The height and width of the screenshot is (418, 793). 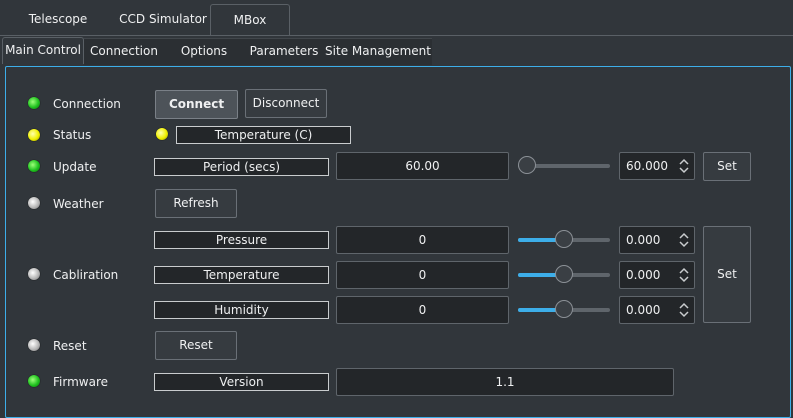 What do you see at coordinates (70, 346) in the screenshot?
I see `reset-label: Reset` at bounding box center [70, 346].